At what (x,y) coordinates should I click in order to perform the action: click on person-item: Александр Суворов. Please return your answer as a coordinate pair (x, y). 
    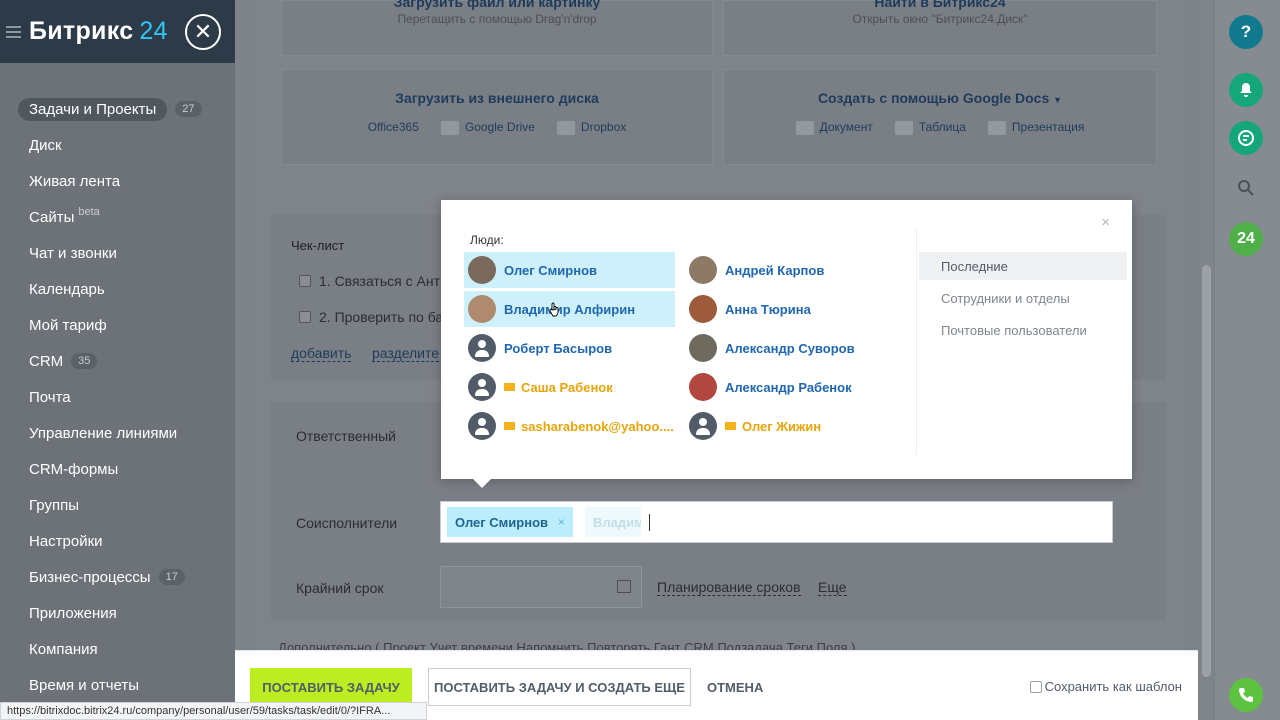
    Looking at the image, I should click on (795, 348).